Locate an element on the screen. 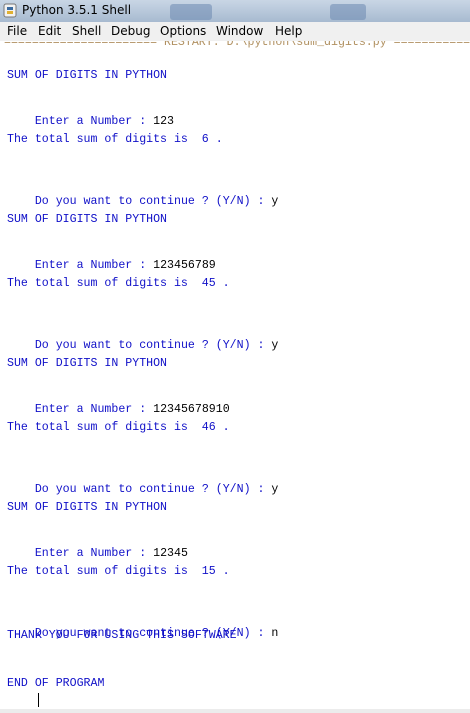 The image size is (470, 713). number-input: 123456789 is located at coordinates (184, 265).